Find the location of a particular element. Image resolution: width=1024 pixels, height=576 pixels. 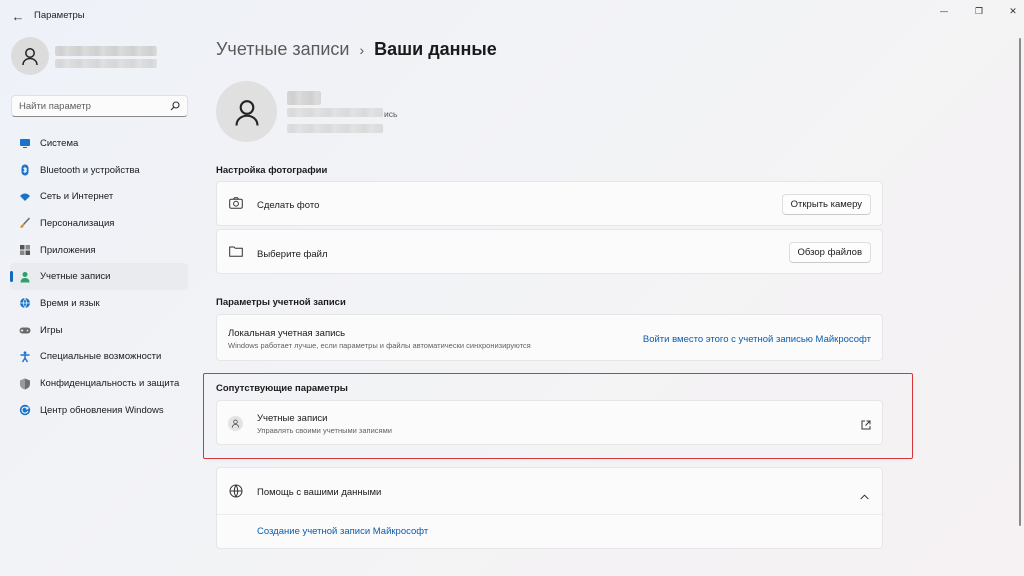

local-account-label: Локальная учетная запись is located at coordinates (287, 333).